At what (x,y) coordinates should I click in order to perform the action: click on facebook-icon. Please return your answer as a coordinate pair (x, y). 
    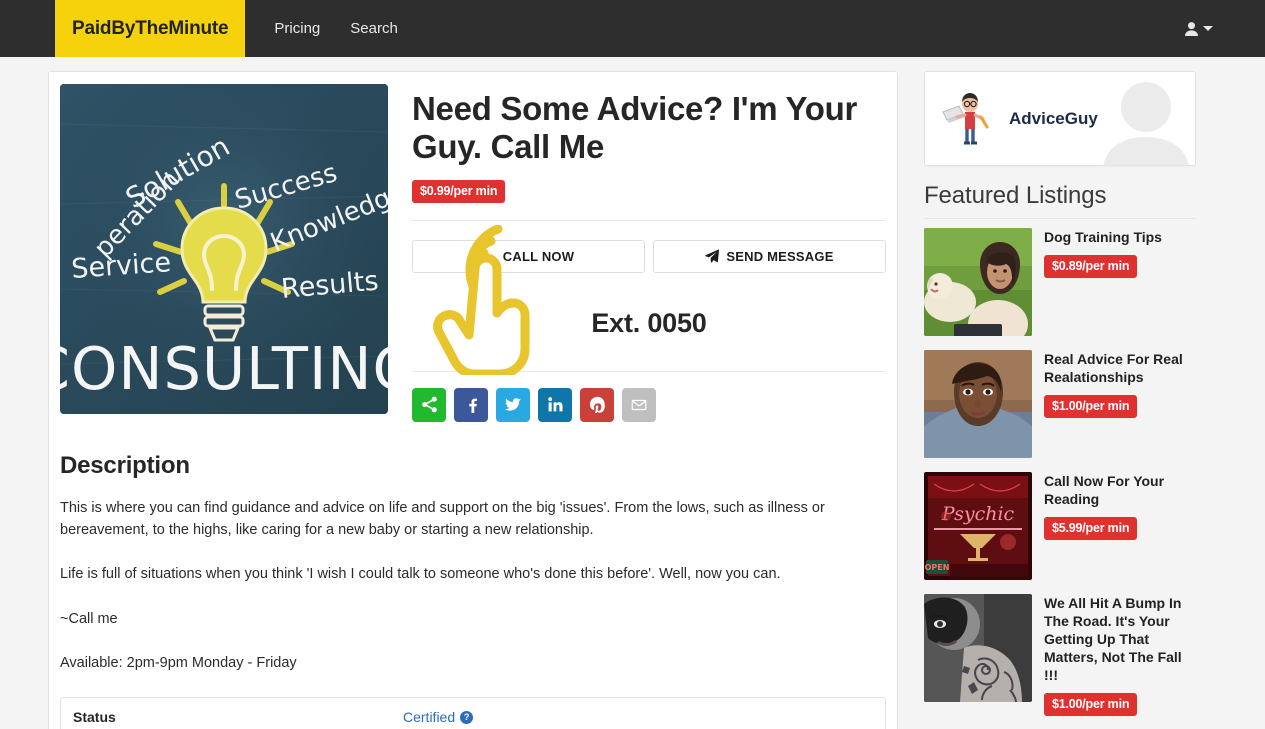
    Looking at the image, I should click on (472, 406).